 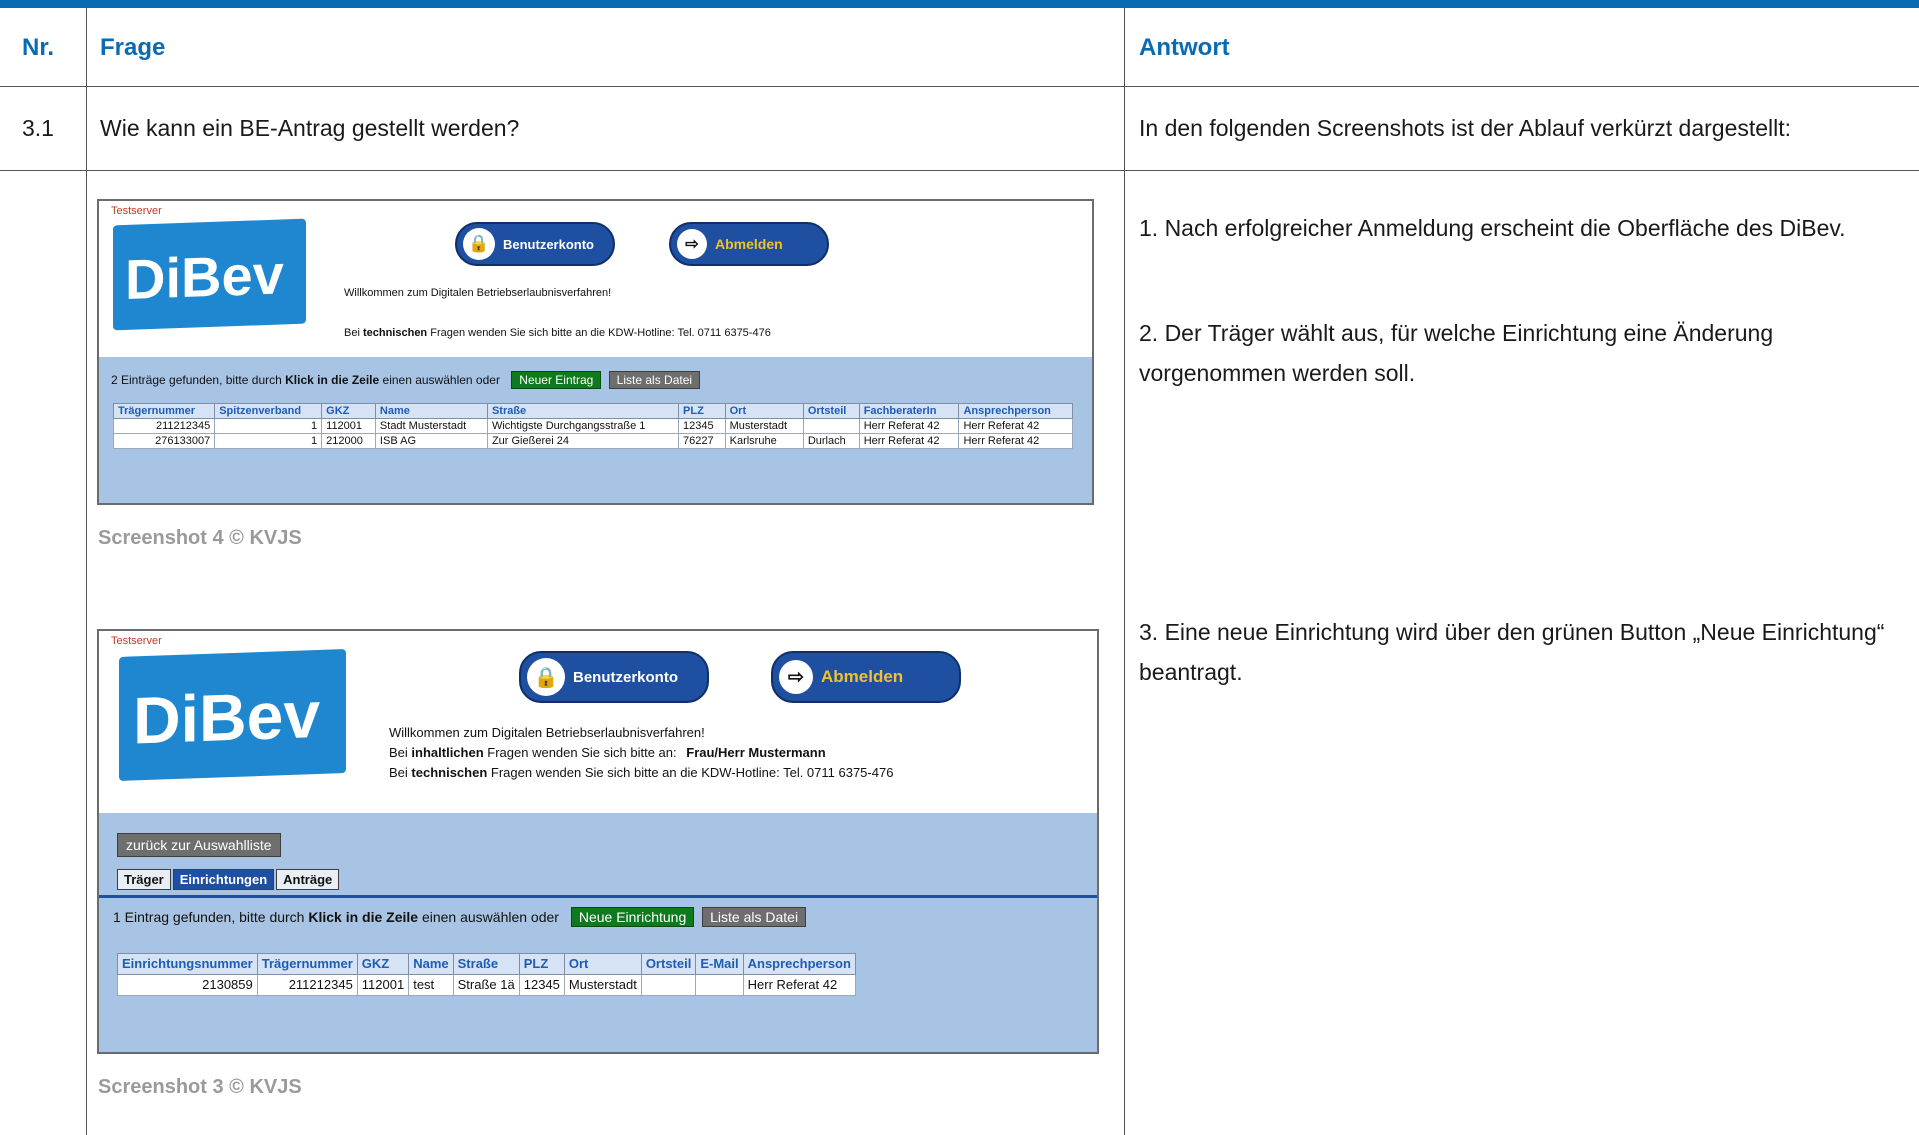 I want to click on table-cell: 76227, so click(x=702, y=441).